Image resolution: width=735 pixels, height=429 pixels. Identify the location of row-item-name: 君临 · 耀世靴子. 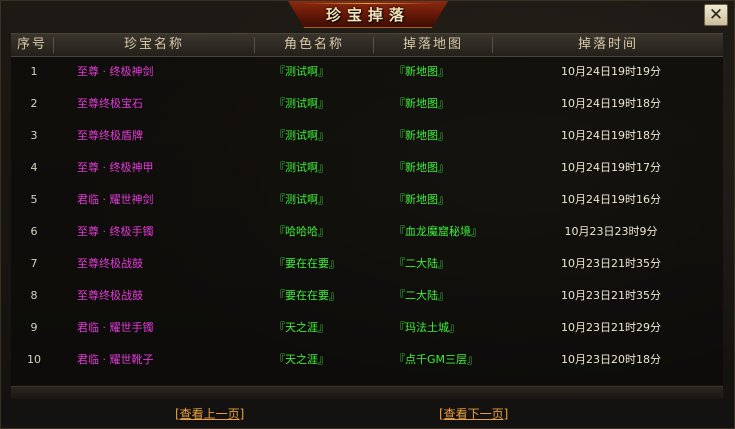
(115, 359).